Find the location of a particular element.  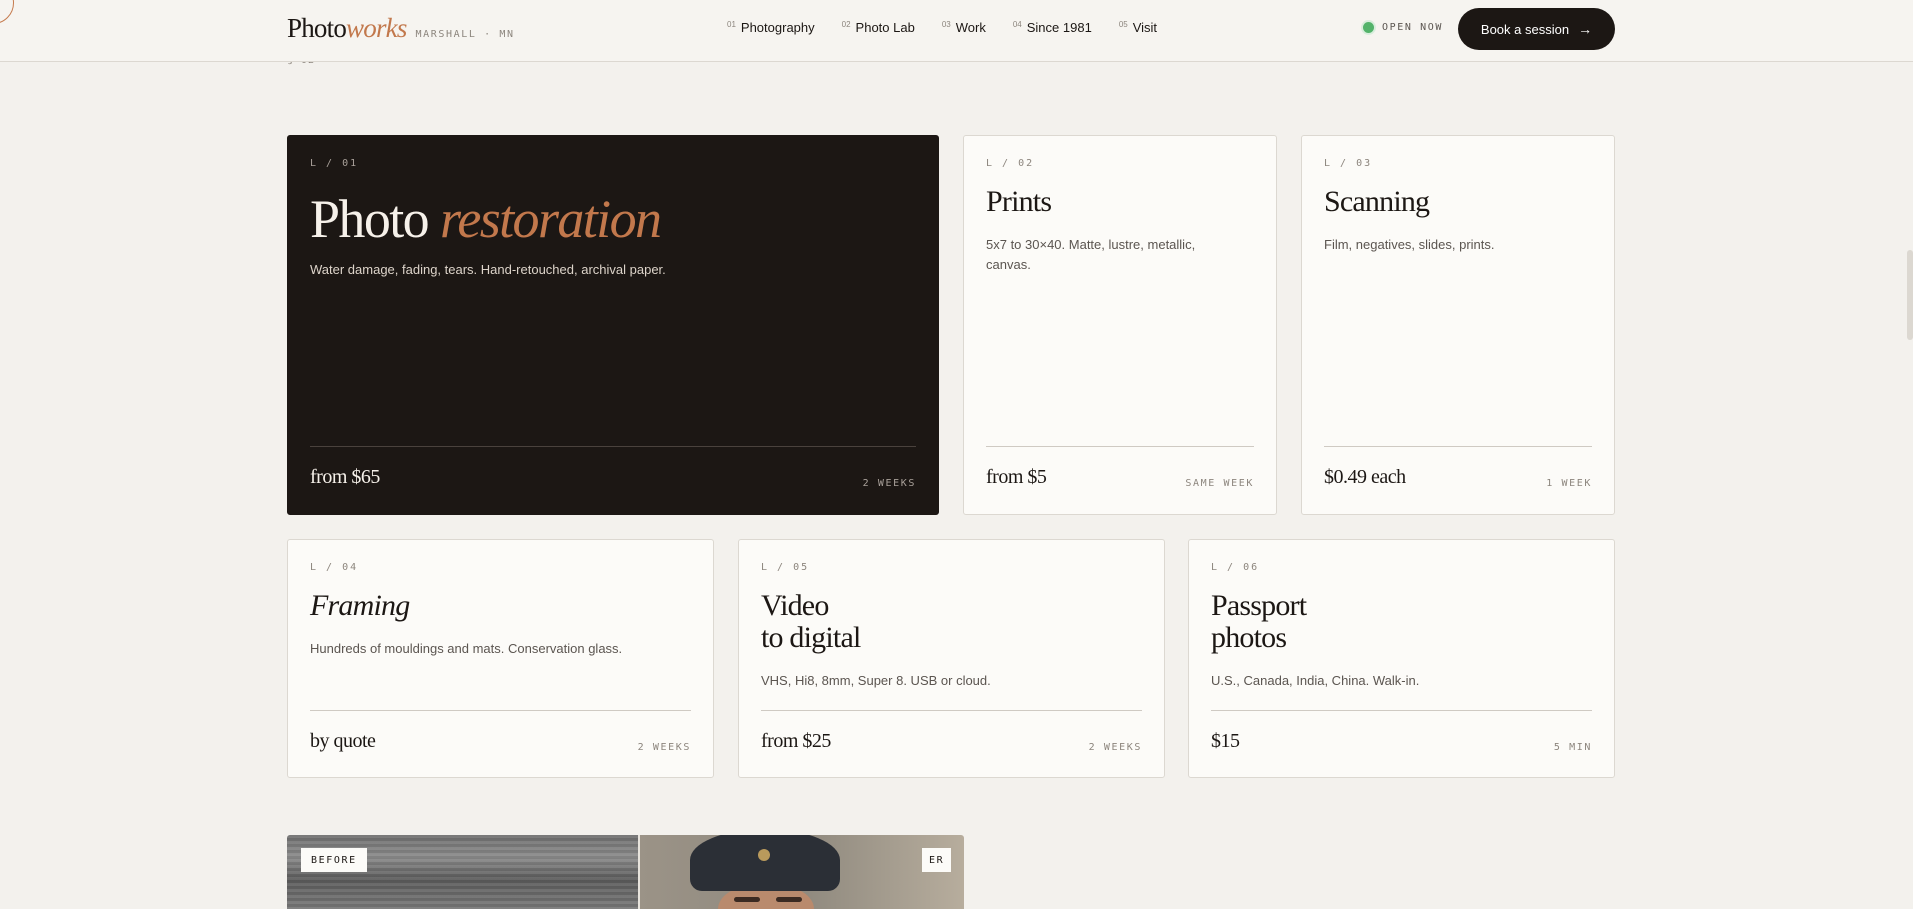

card-title: Passport photos is located at coordinates (1259, 621).